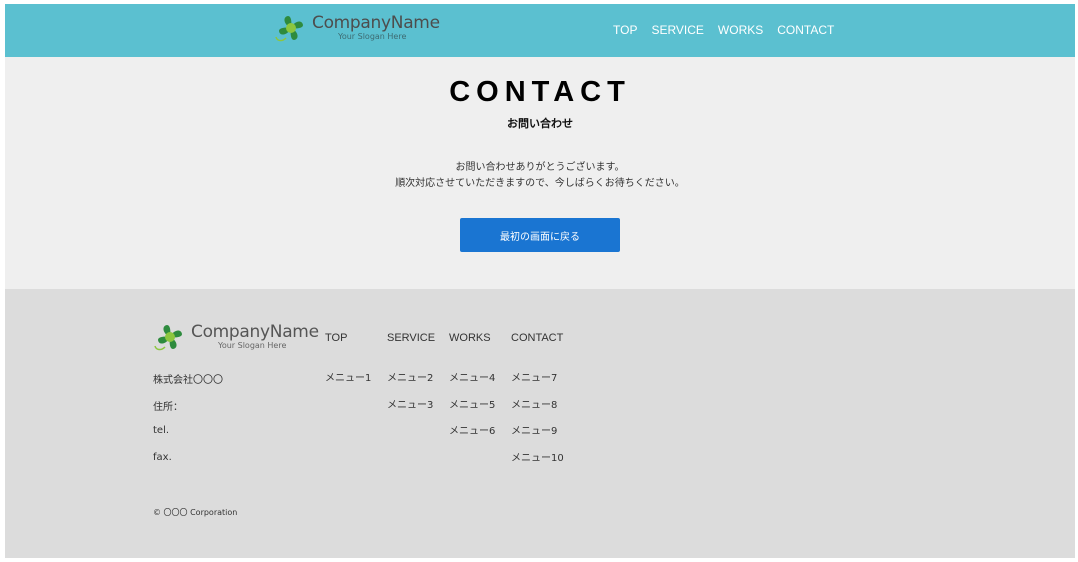 Image resolution: width=1078 pixels, height=562 pixels. I want to click on company-info: 株式会社〇〇〇 住所： tel. fax., so click(188, 425).